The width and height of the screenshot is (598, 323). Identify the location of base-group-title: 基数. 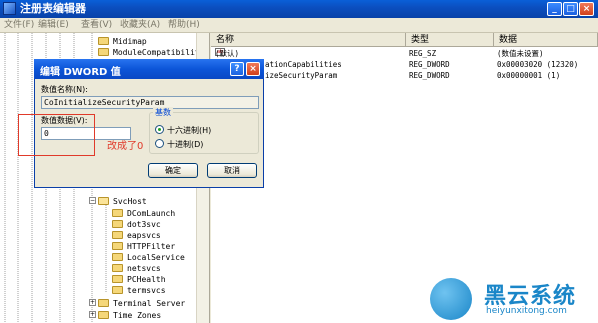
(163, 112).